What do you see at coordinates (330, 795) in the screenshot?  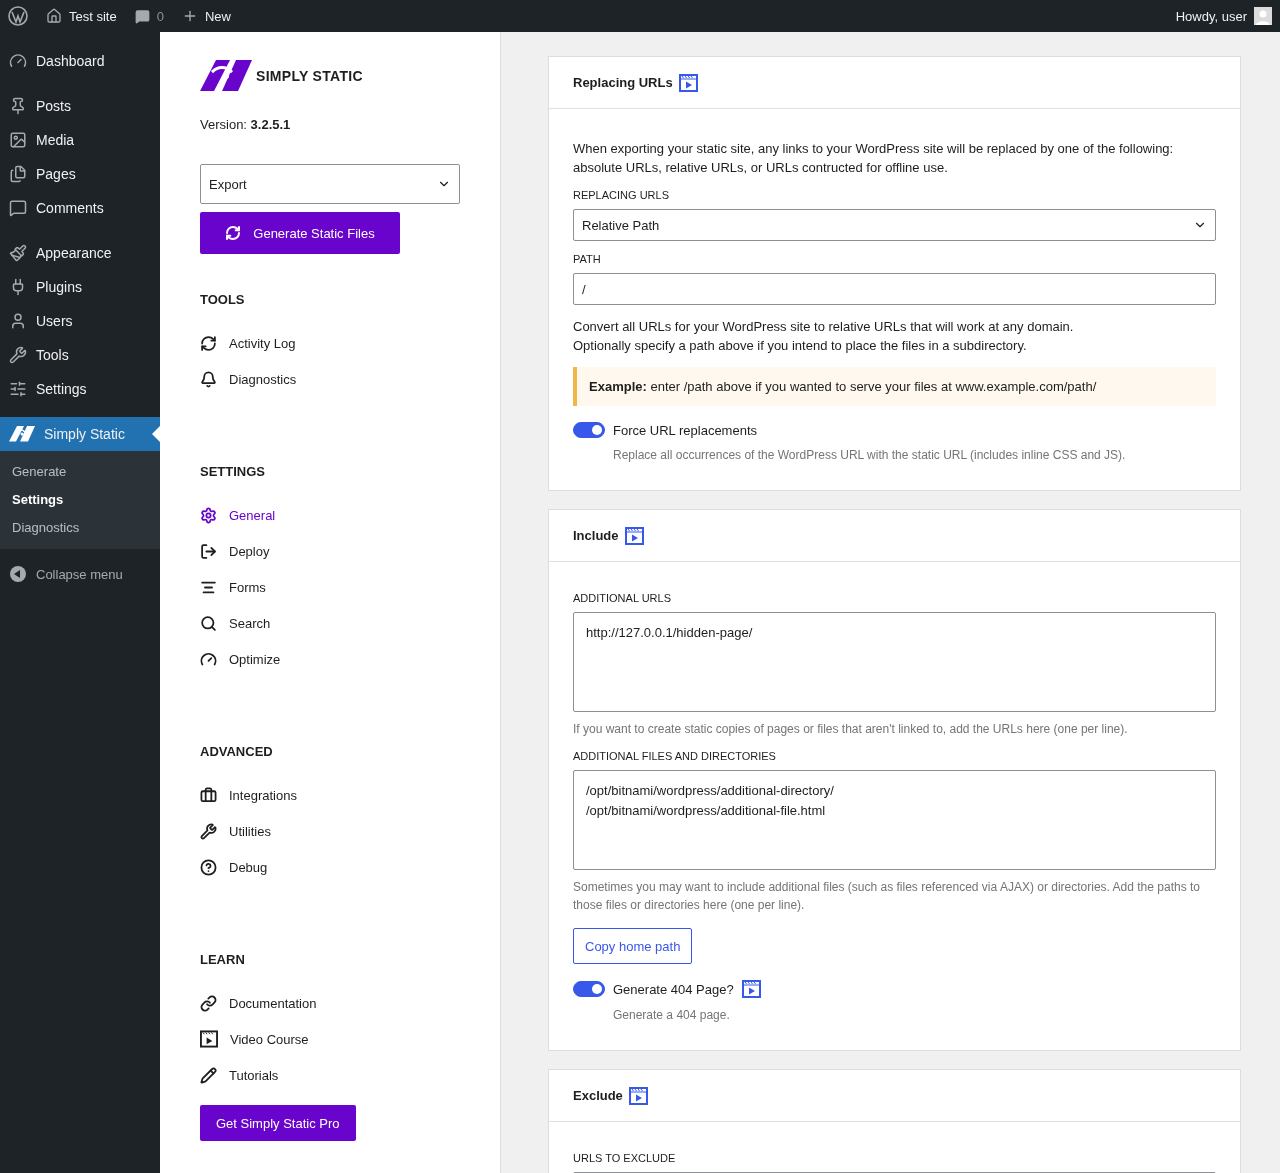 I see `nav-item: Integrations` at bounding box center [330, 795].